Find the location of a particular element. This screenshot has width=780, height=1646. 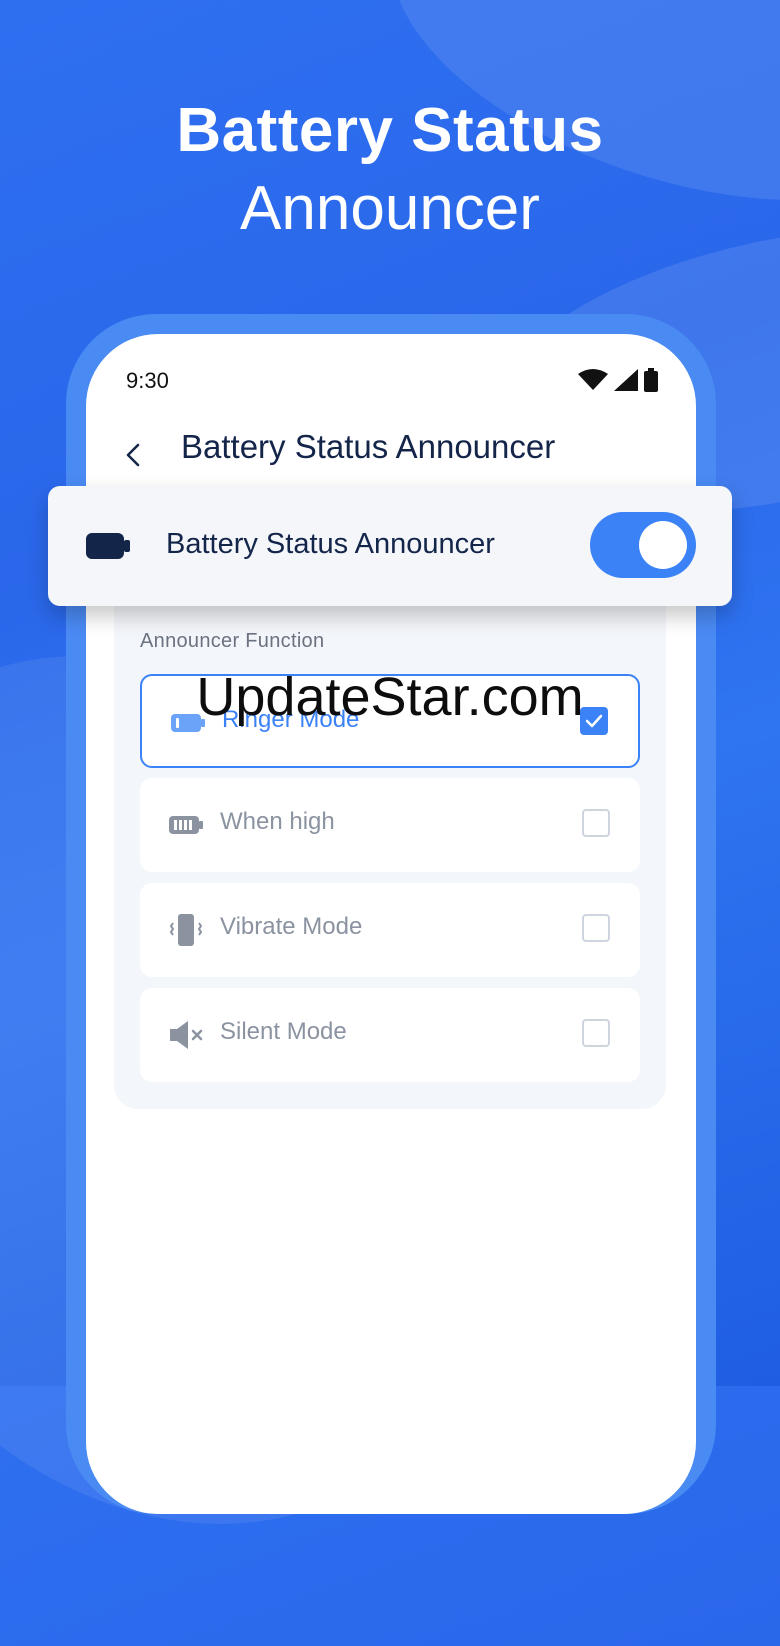

option-vibrate-mode: Vibrate Mode is located at coordinates (390, 930).